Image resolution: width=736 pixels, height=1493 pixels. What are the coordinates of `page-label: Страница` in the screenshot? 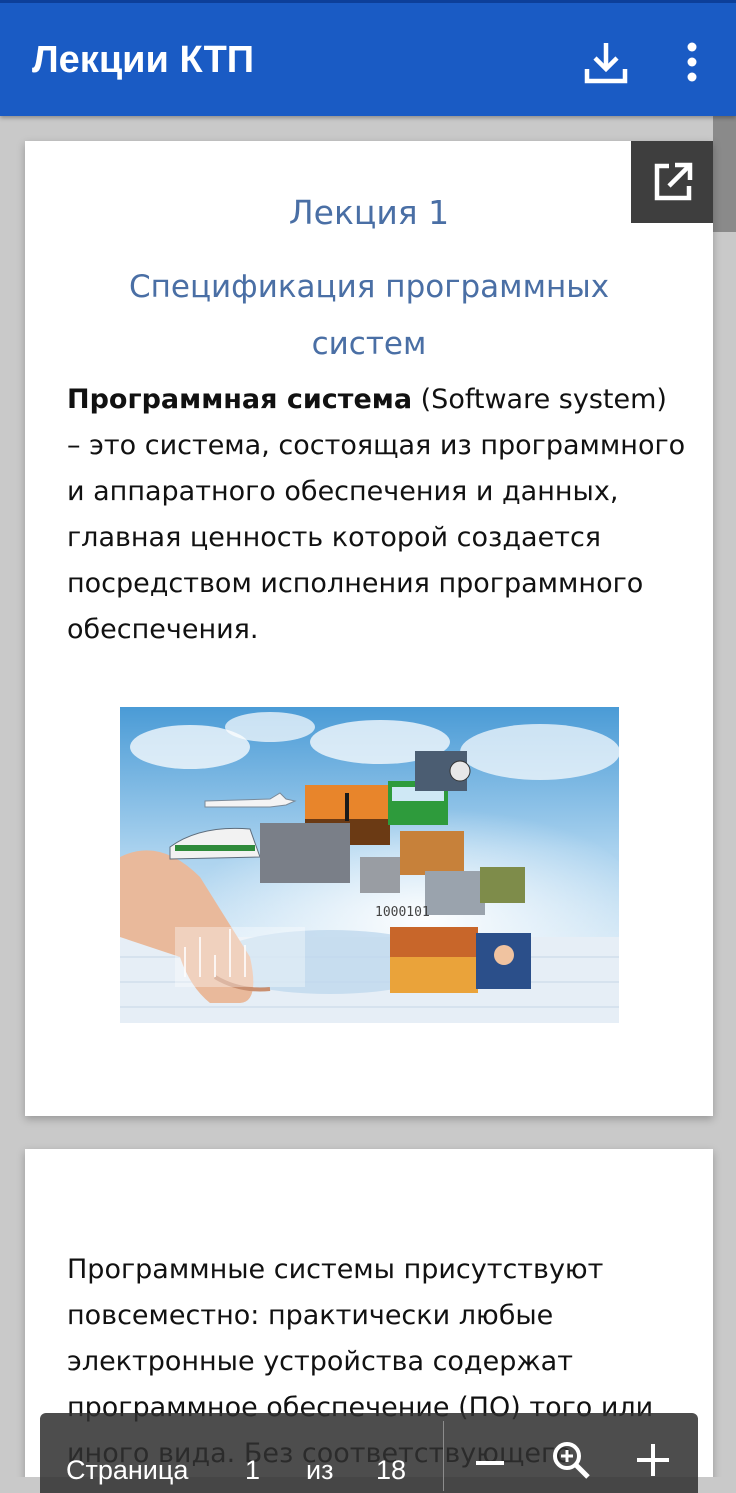 It's located at (127, 1470).